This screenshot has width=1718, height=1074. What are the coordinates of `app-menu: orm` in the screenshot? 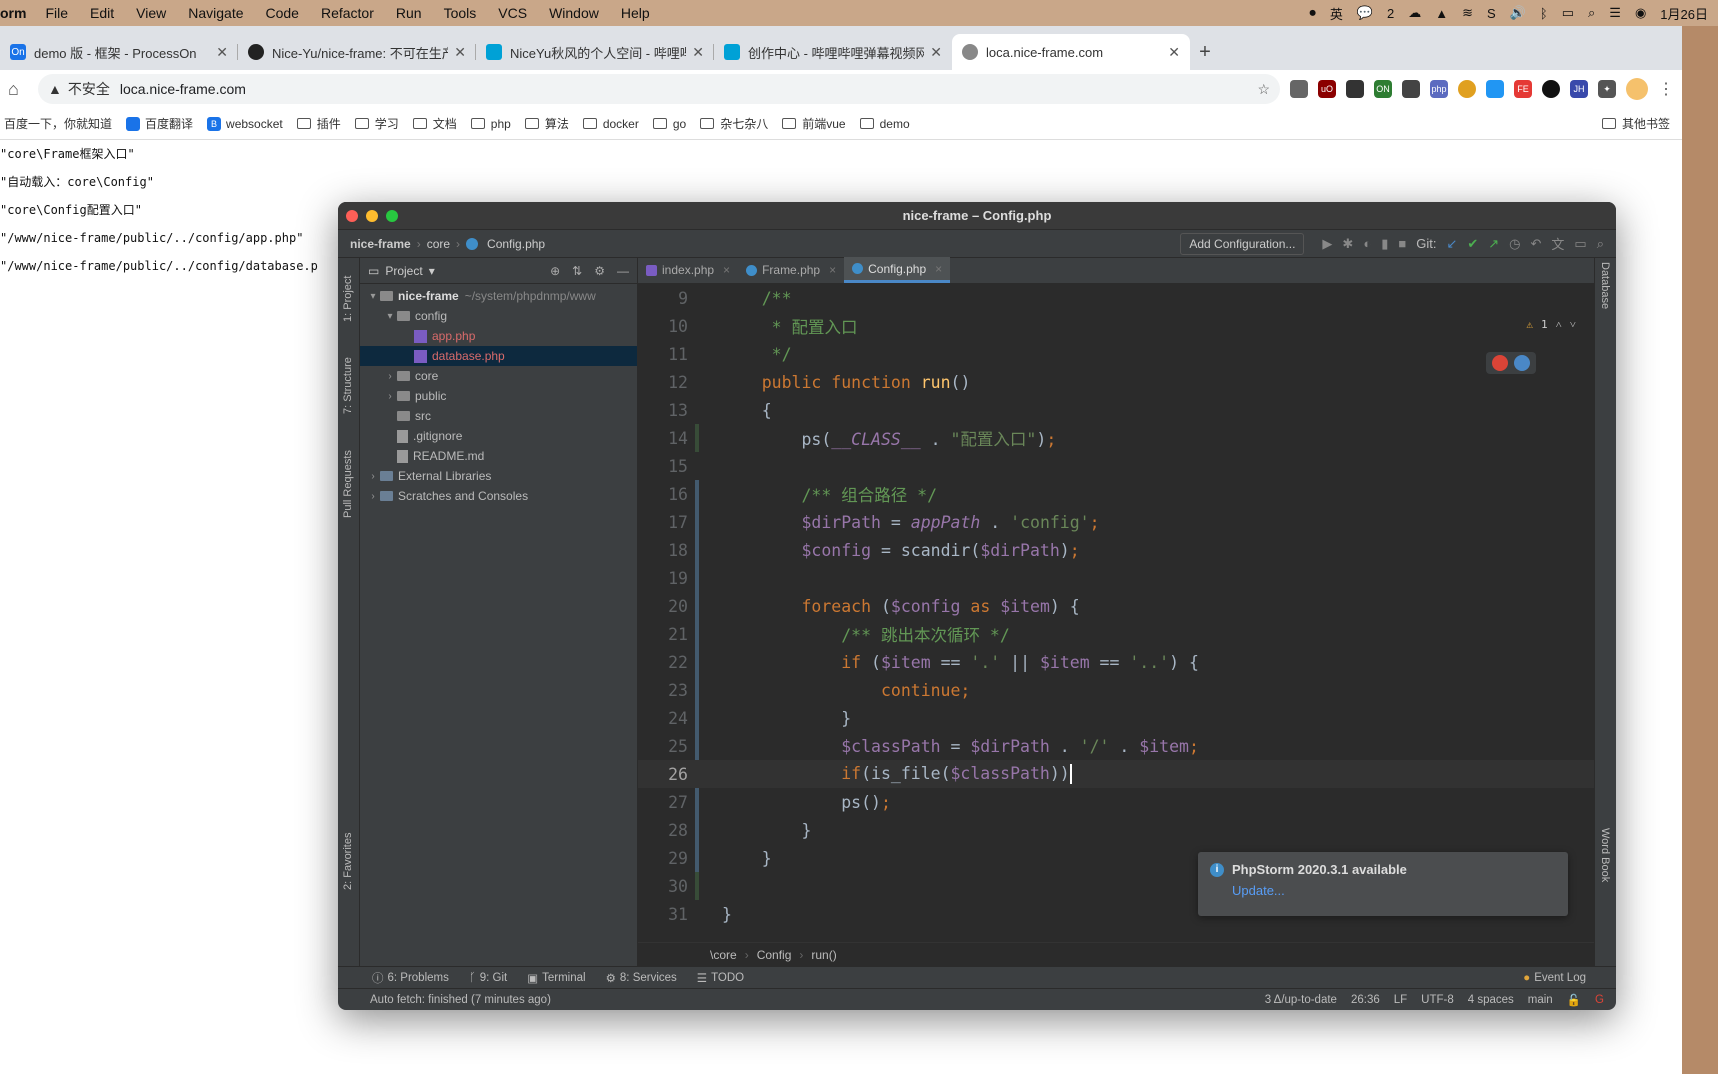 It's located at (17, 13).